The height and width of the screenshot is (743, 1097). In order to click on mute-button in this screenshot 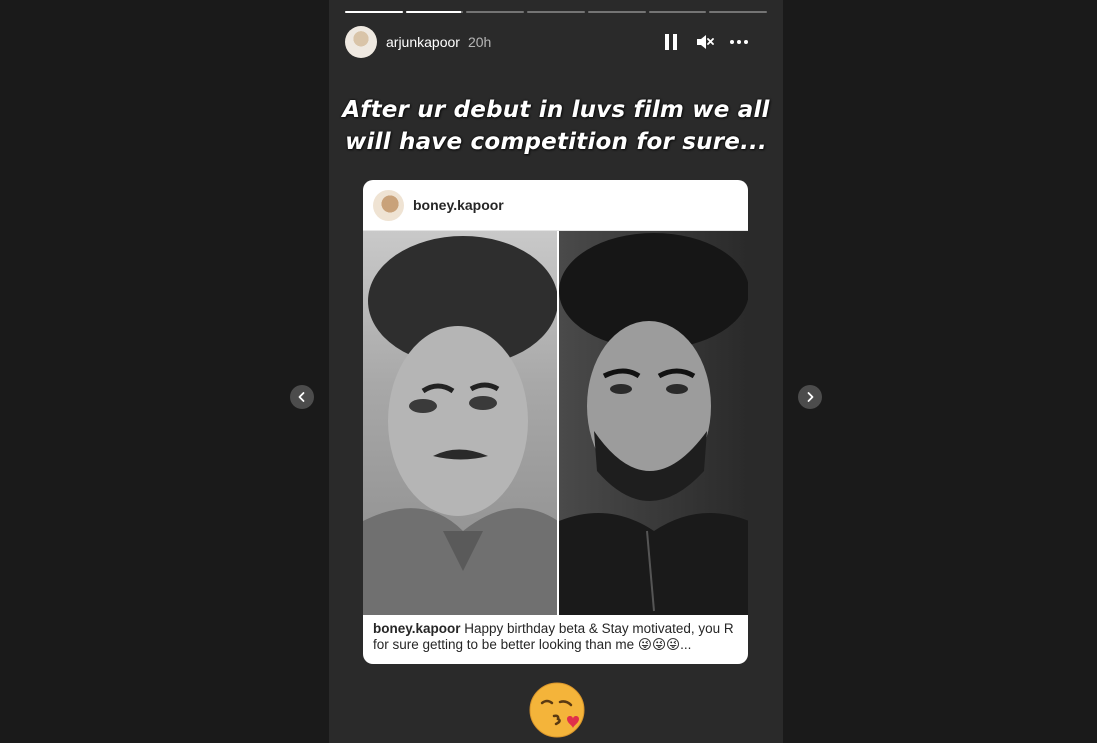, I will do `click(705, 42)`.